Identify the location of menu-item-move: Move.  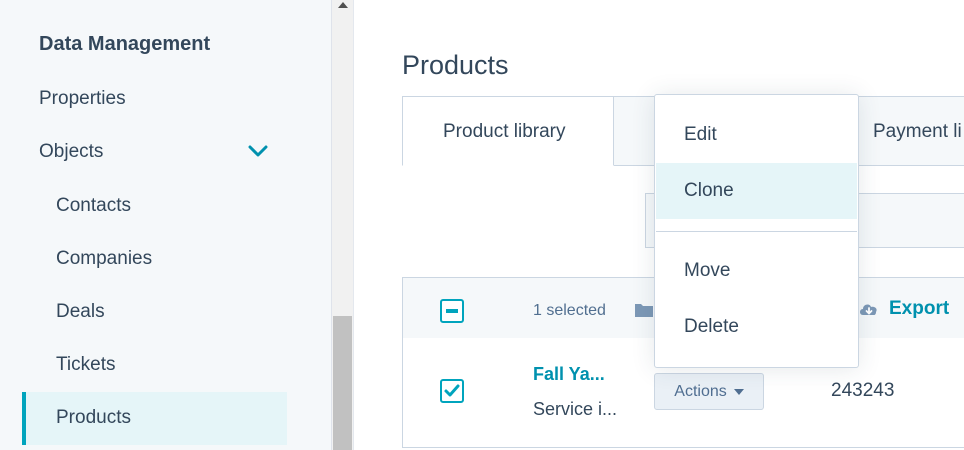
(756, 271).